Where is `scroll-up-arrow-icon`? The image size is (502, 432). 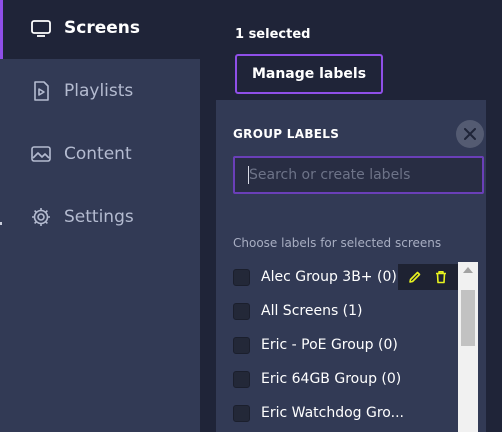 scroll-up-arrow-icon is located at coordinates (468, 270).